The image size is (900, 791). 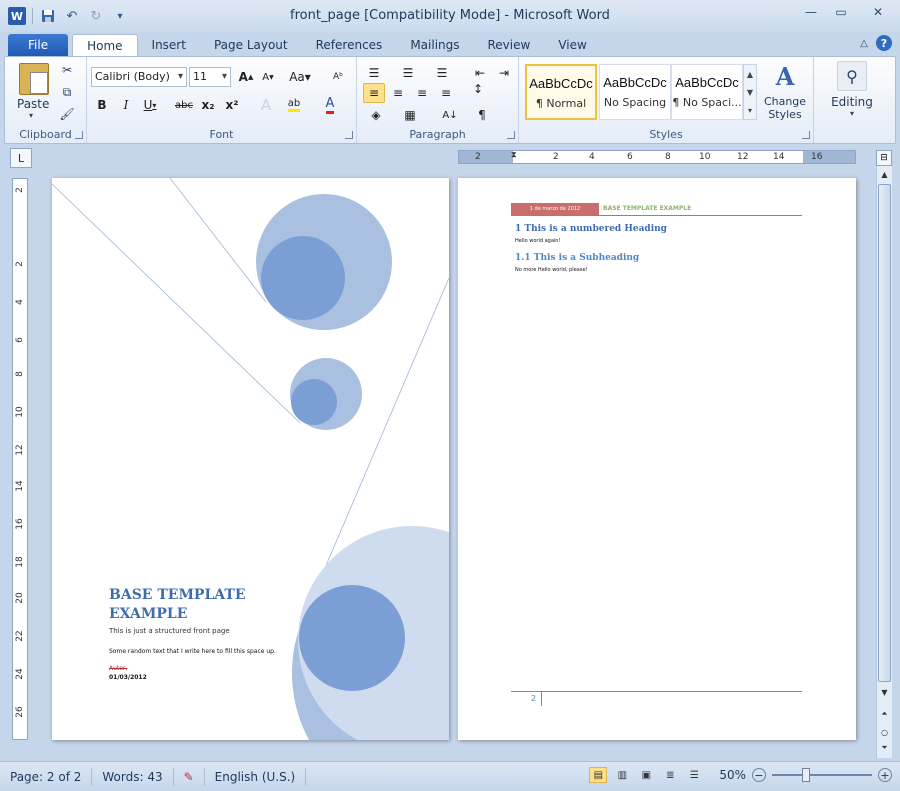 I want to click on cut-icon: ✂, so click(x=67, y=70).